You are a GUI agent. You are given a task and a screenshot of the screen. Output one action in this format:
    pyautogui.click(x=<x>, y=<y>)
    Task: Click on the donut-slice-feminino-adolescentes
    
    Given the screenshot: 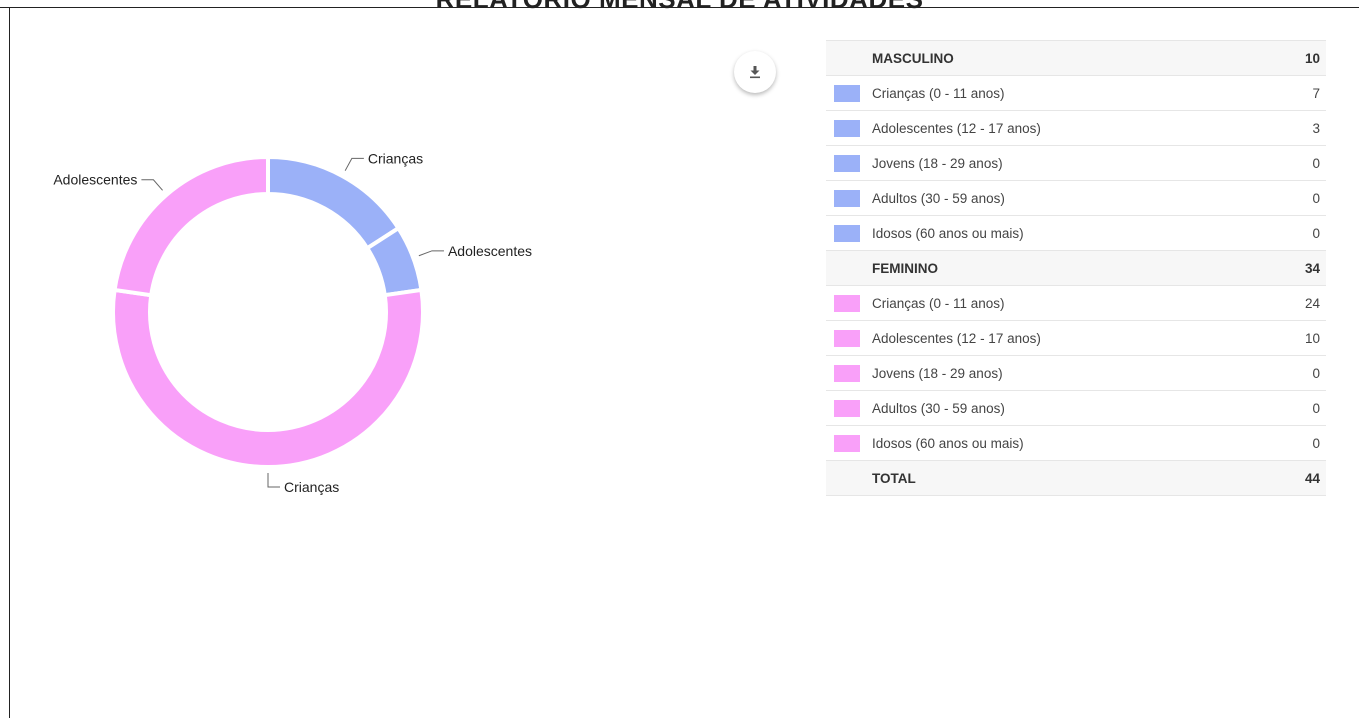 What is the action you would take?
    pyautogui.click(x=191, y=226)
    